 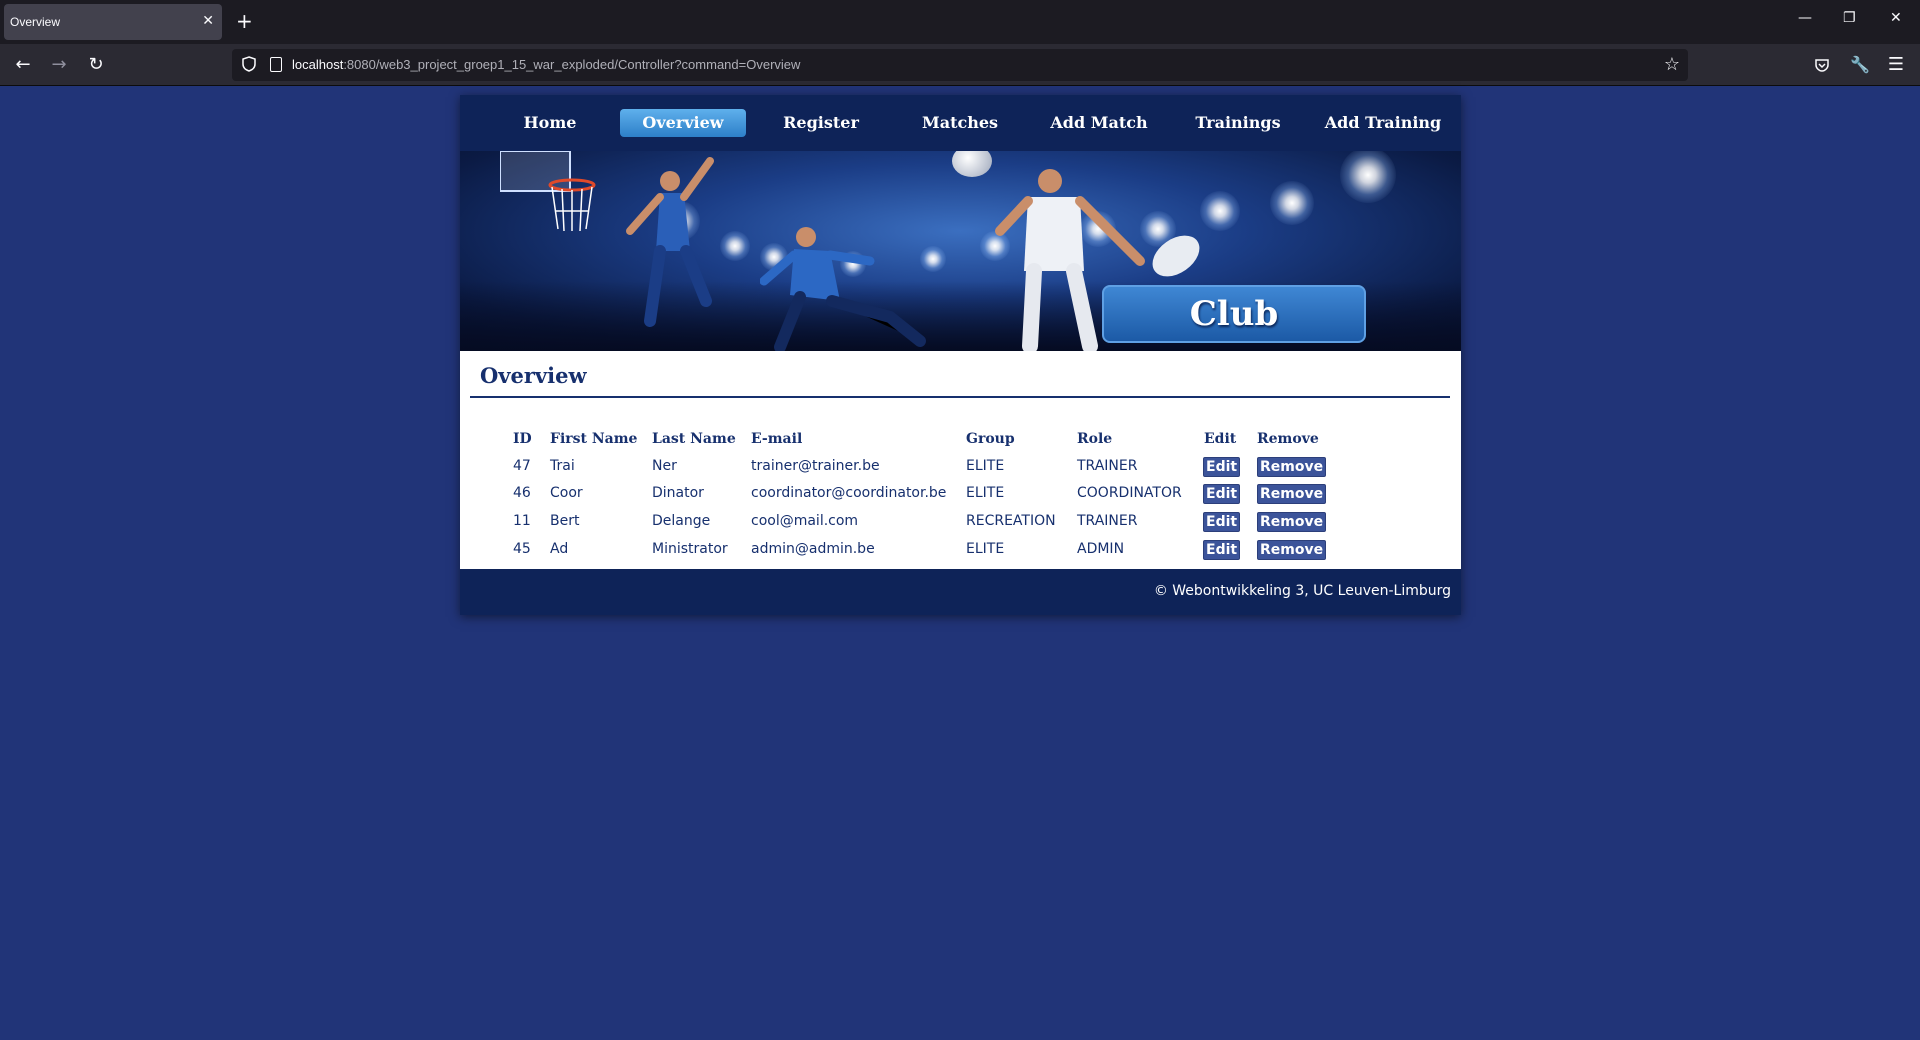 I want to click on basketball-player-figure, so click(x=670, y=242).